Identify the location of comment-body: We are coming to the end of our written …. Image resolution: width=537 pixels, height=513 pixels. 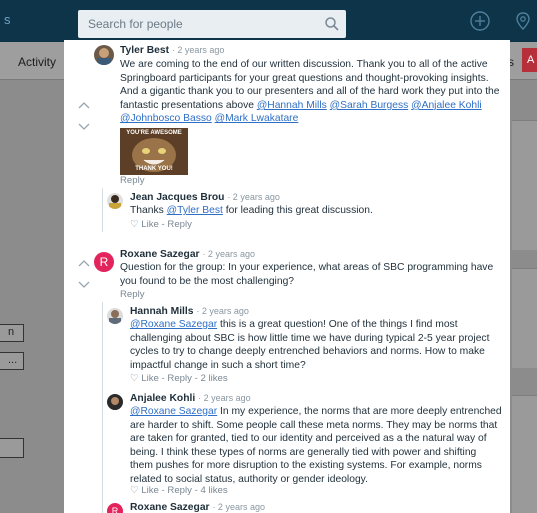
(312, 92).